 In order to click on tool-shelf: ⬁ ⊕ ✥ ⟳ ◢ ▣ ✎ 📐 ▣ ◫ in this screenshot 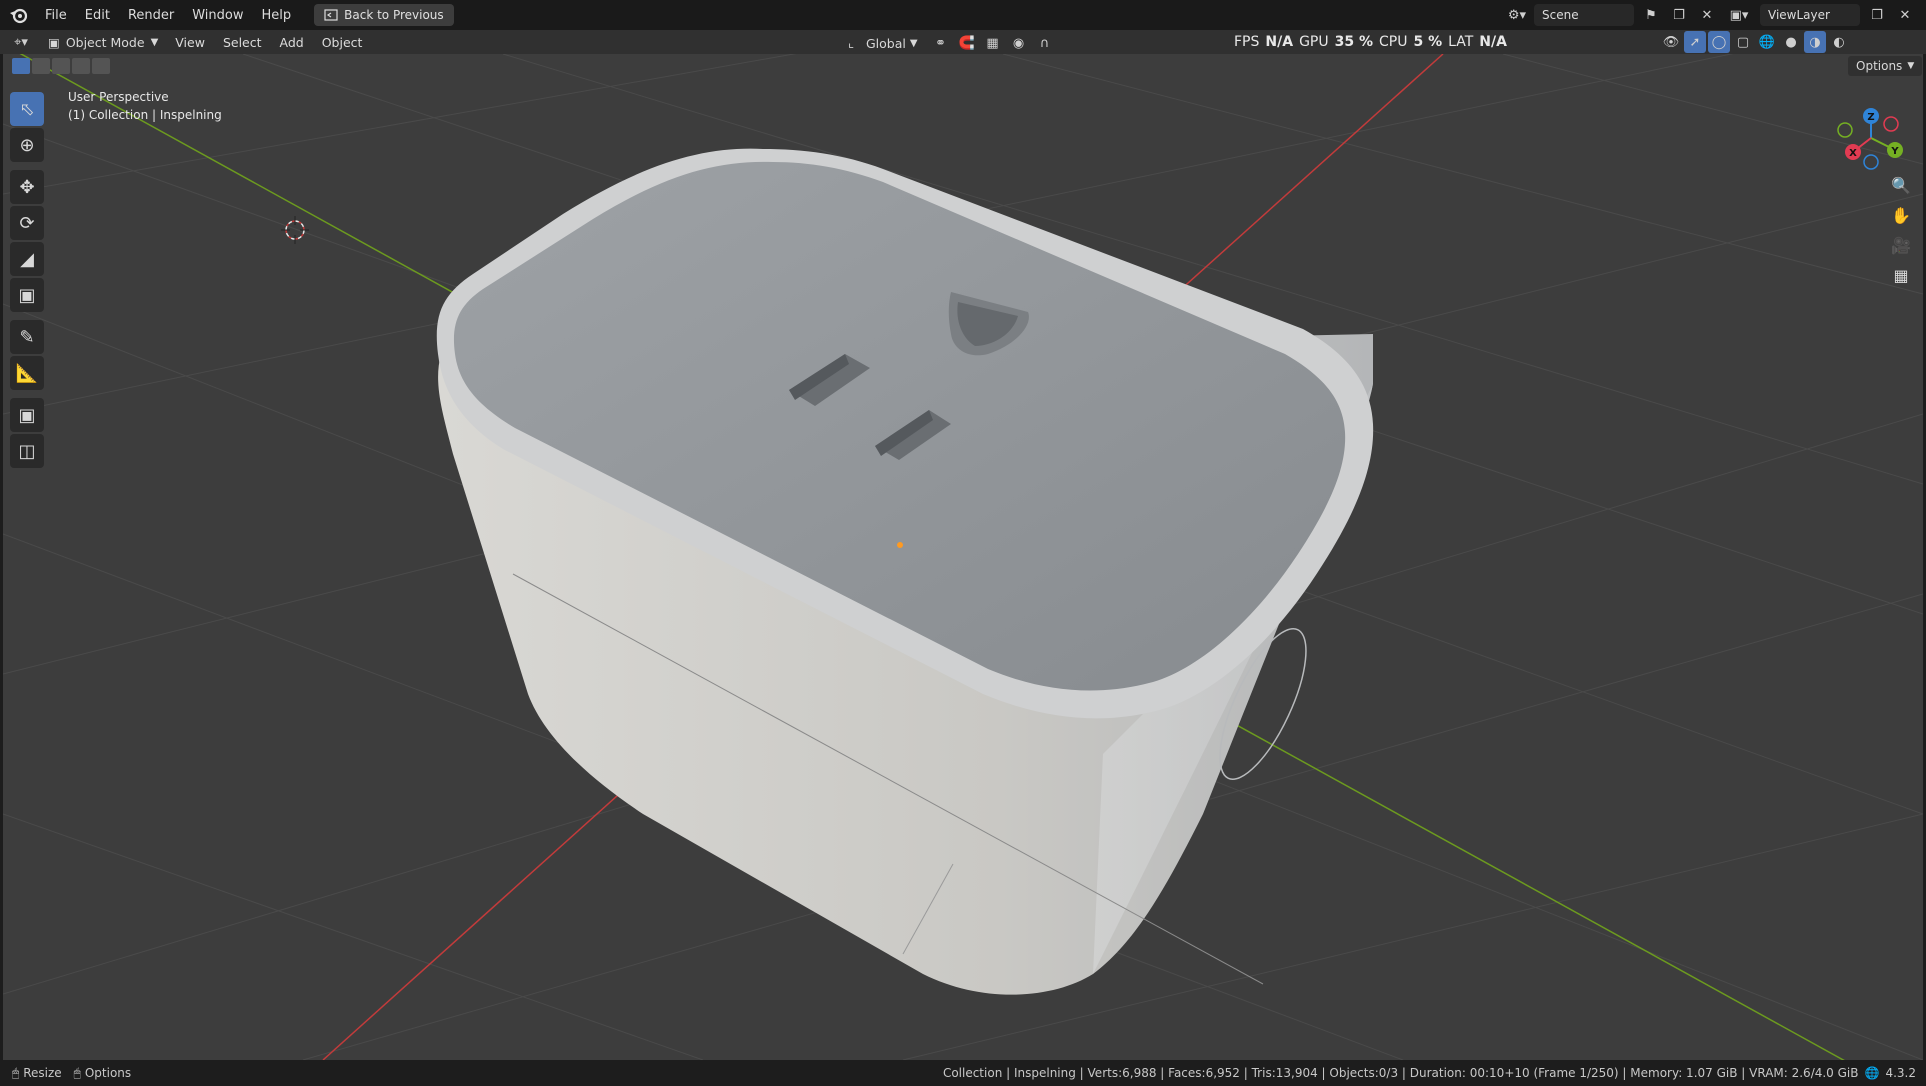, I will do `click(30, 280)`.